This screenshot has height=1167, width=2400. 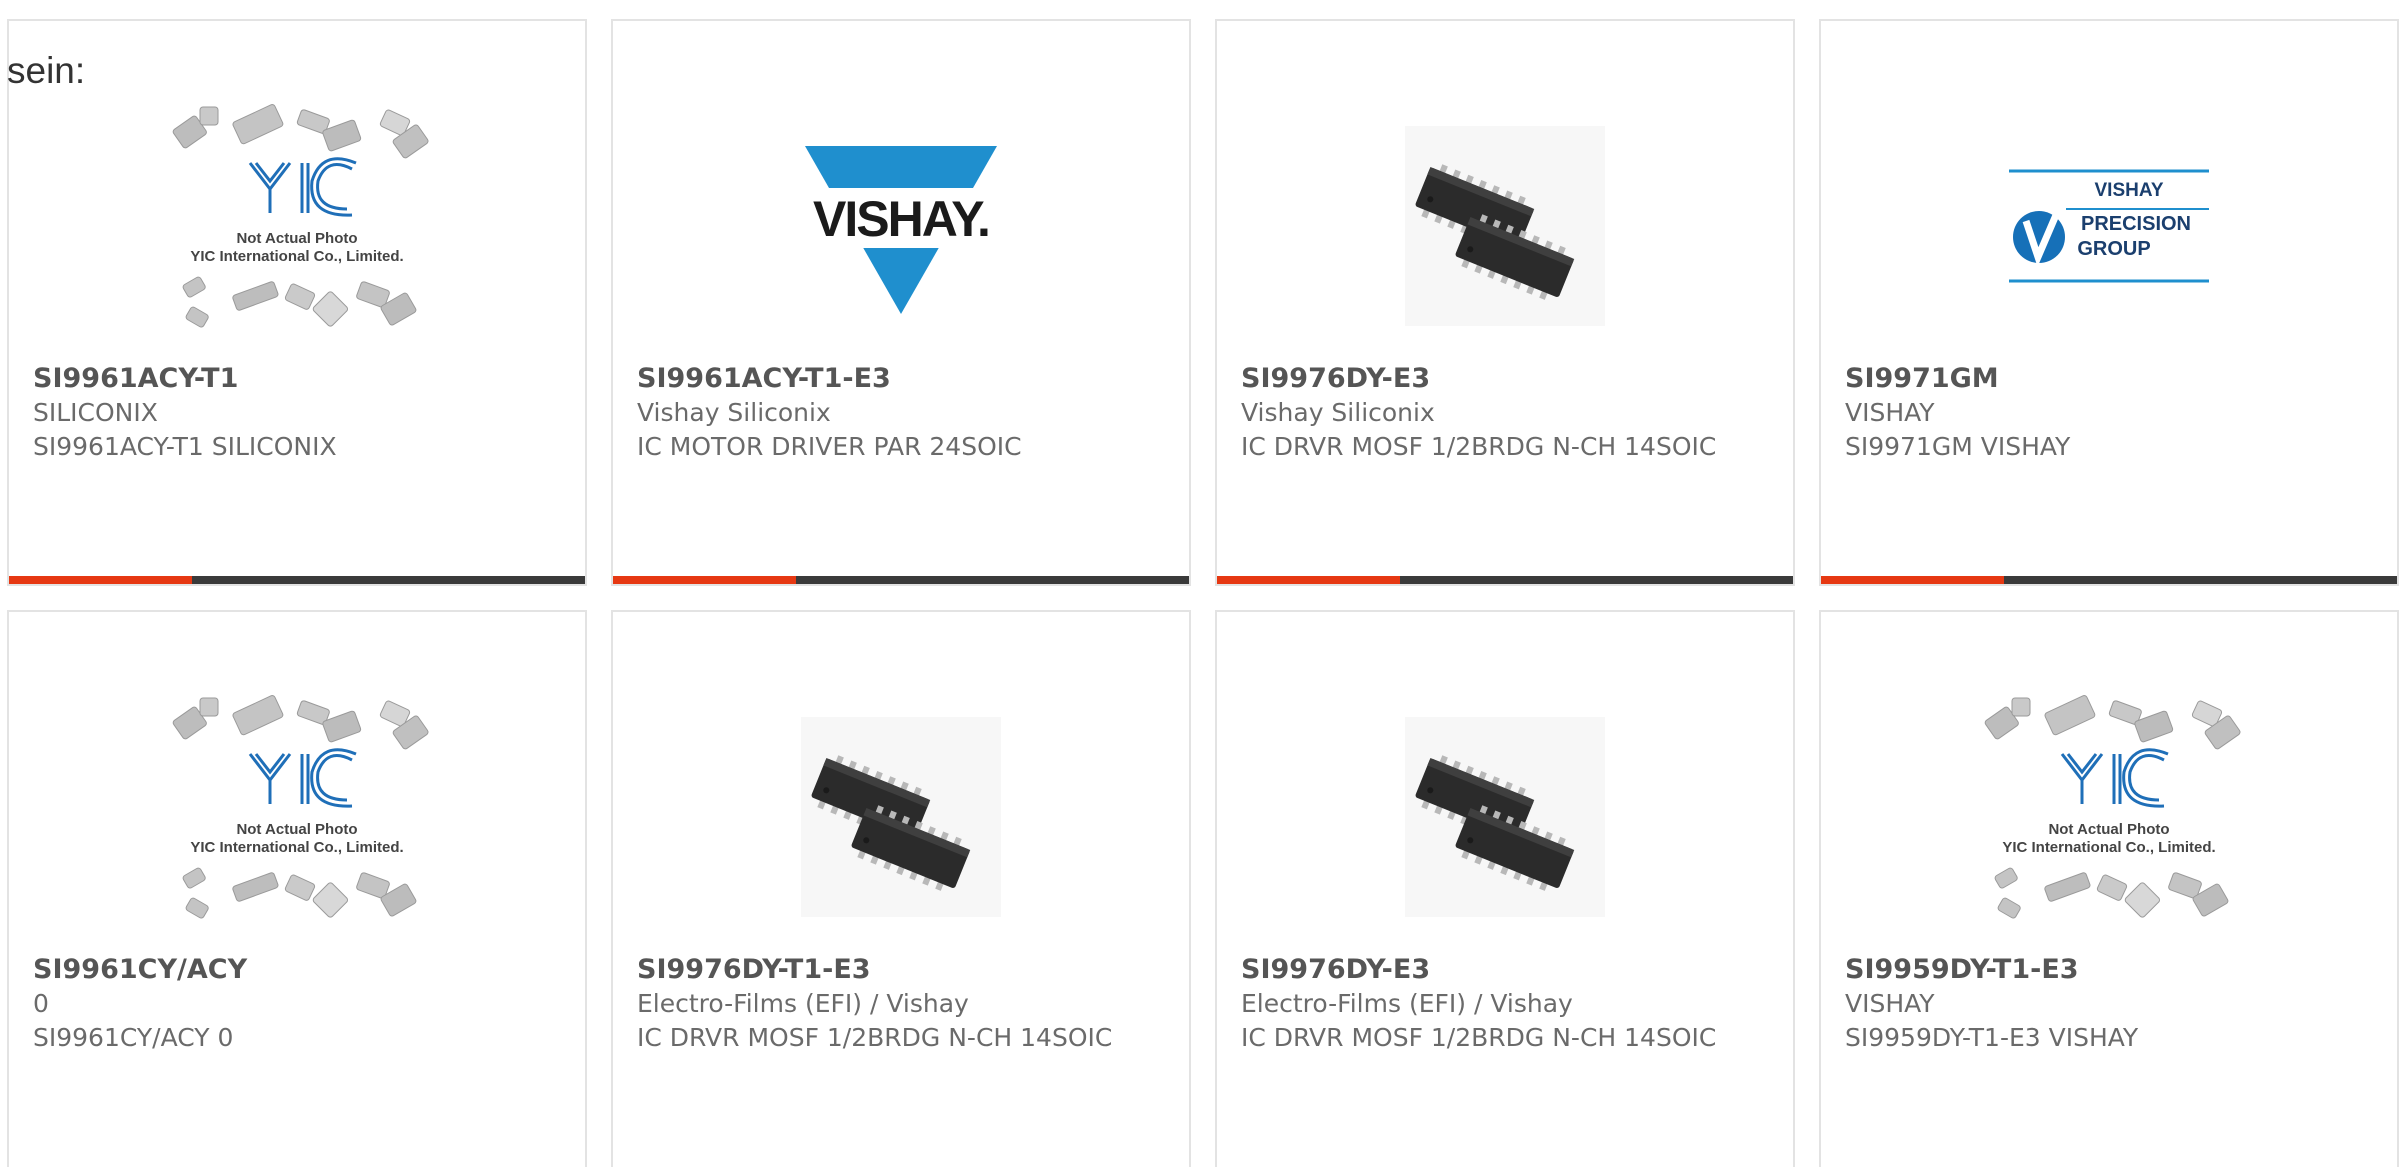 I want to click on svg-text: PRECISION, so click(x=2136, y=224).